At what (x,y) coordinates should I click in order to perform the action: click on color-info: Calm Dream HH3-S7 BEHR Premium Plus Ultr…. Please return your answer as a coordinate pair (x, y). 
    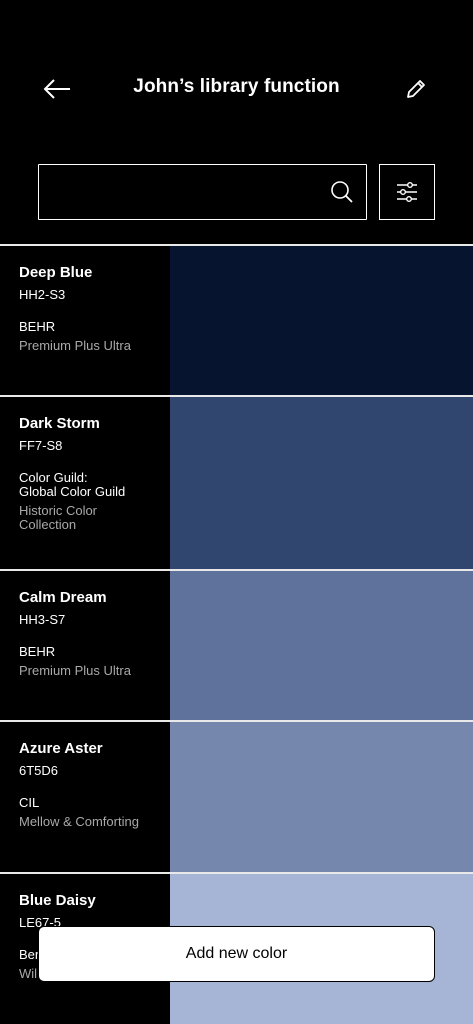
    Looking at the image, I should click on (85, 645).